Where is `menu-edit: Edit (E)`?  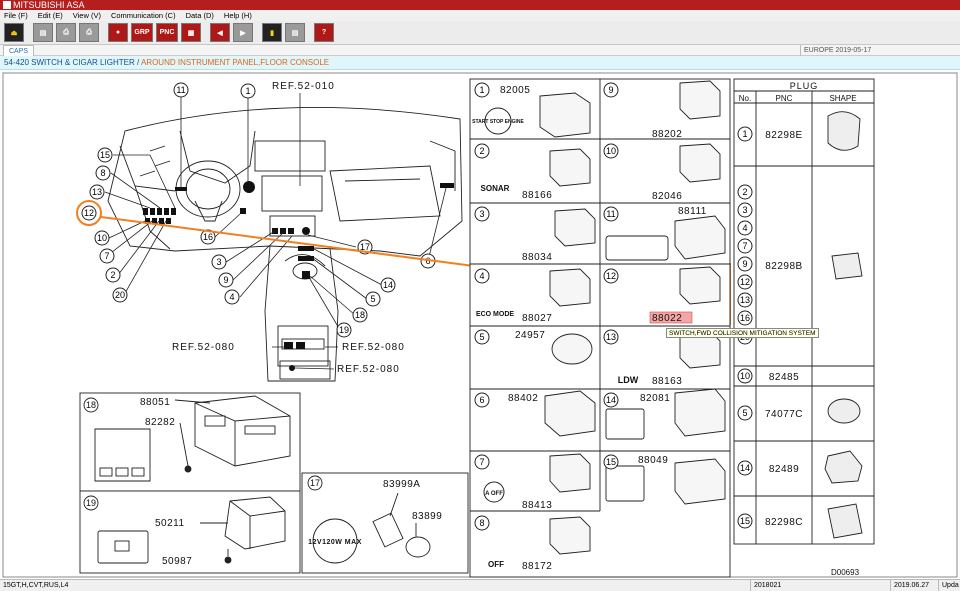
menu-edit: Edit (E) is located at coordinates (50, 15).